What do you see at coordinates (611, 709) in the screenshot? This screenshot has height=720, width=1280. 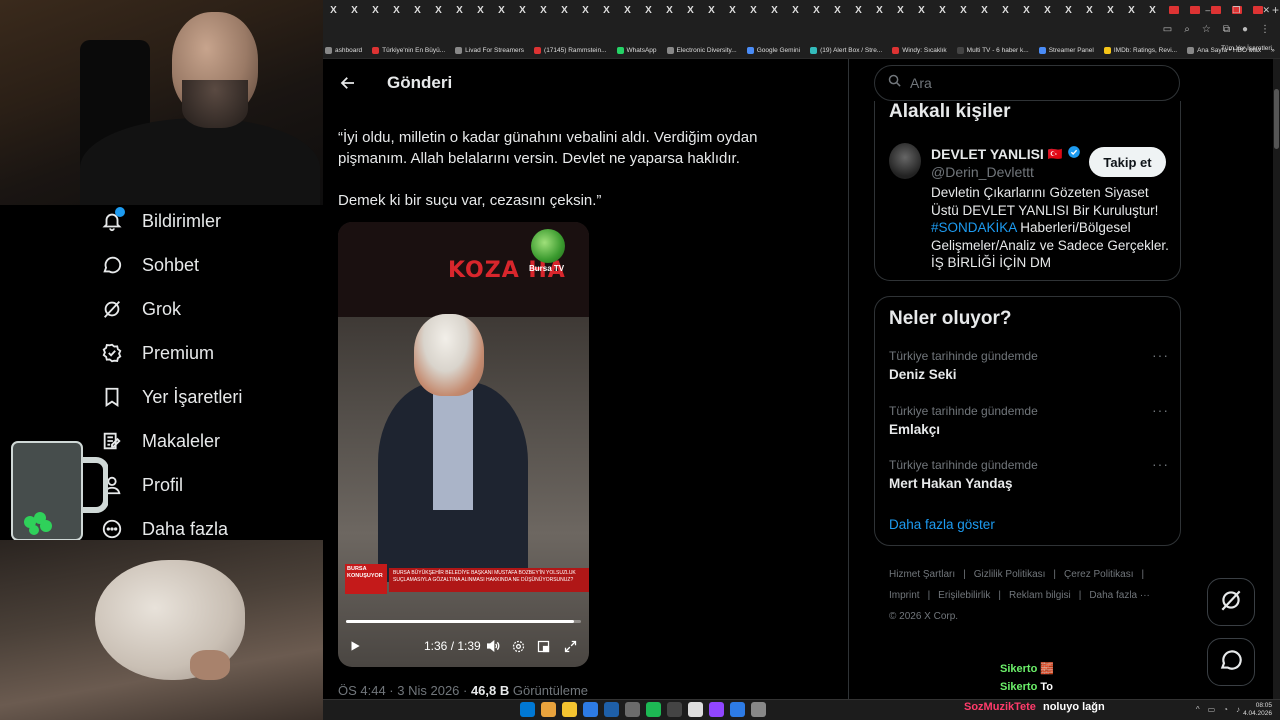 I see `steam-icon` at bounding box center [611, 709].